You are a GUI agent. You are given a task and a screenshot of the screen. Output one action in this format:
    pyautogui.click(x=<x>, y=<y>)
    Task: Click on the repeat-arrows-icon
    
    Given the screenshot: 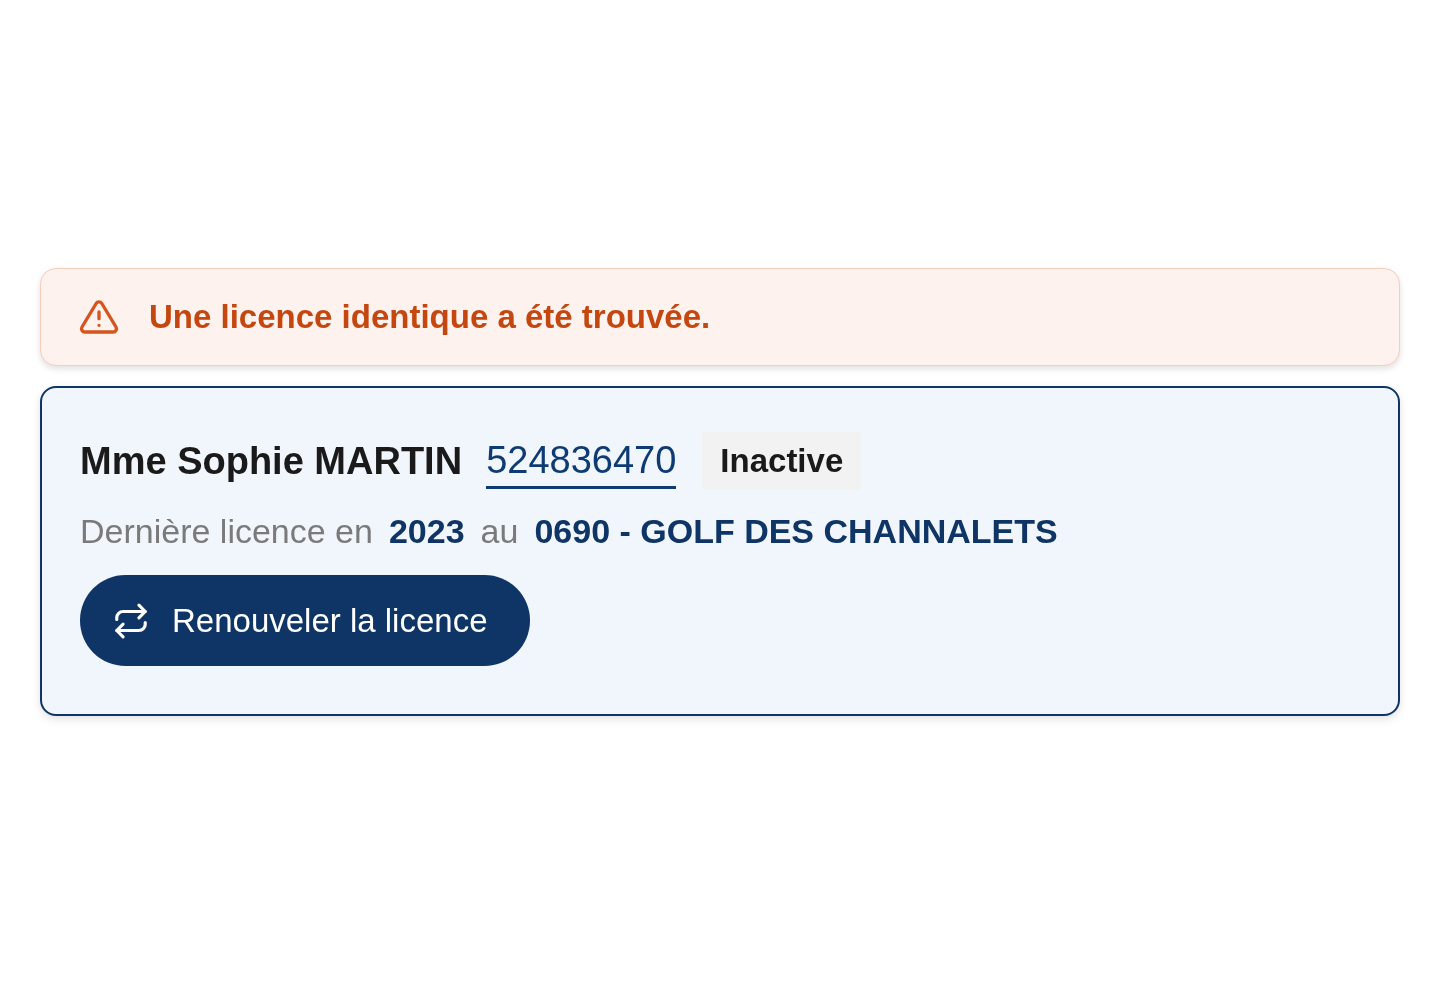 What is the action you would take?
    pyautogui.click(x=131, y=620)
    